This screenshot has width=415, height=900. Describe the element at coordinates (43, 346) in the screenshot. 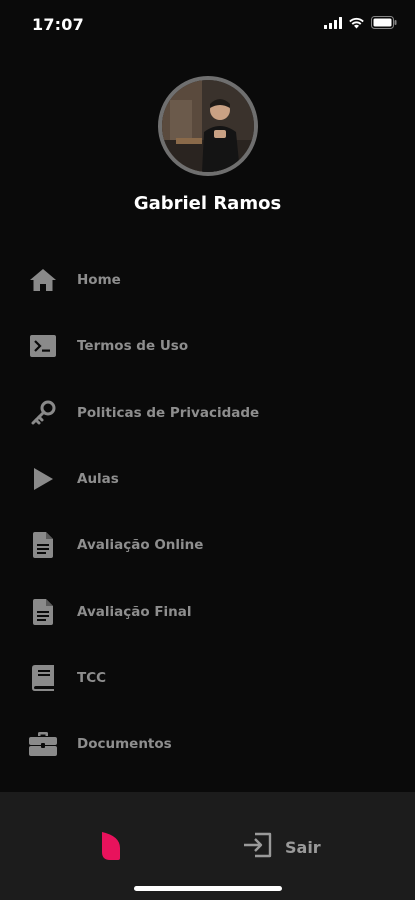

I see `terminal-icon` at that location.